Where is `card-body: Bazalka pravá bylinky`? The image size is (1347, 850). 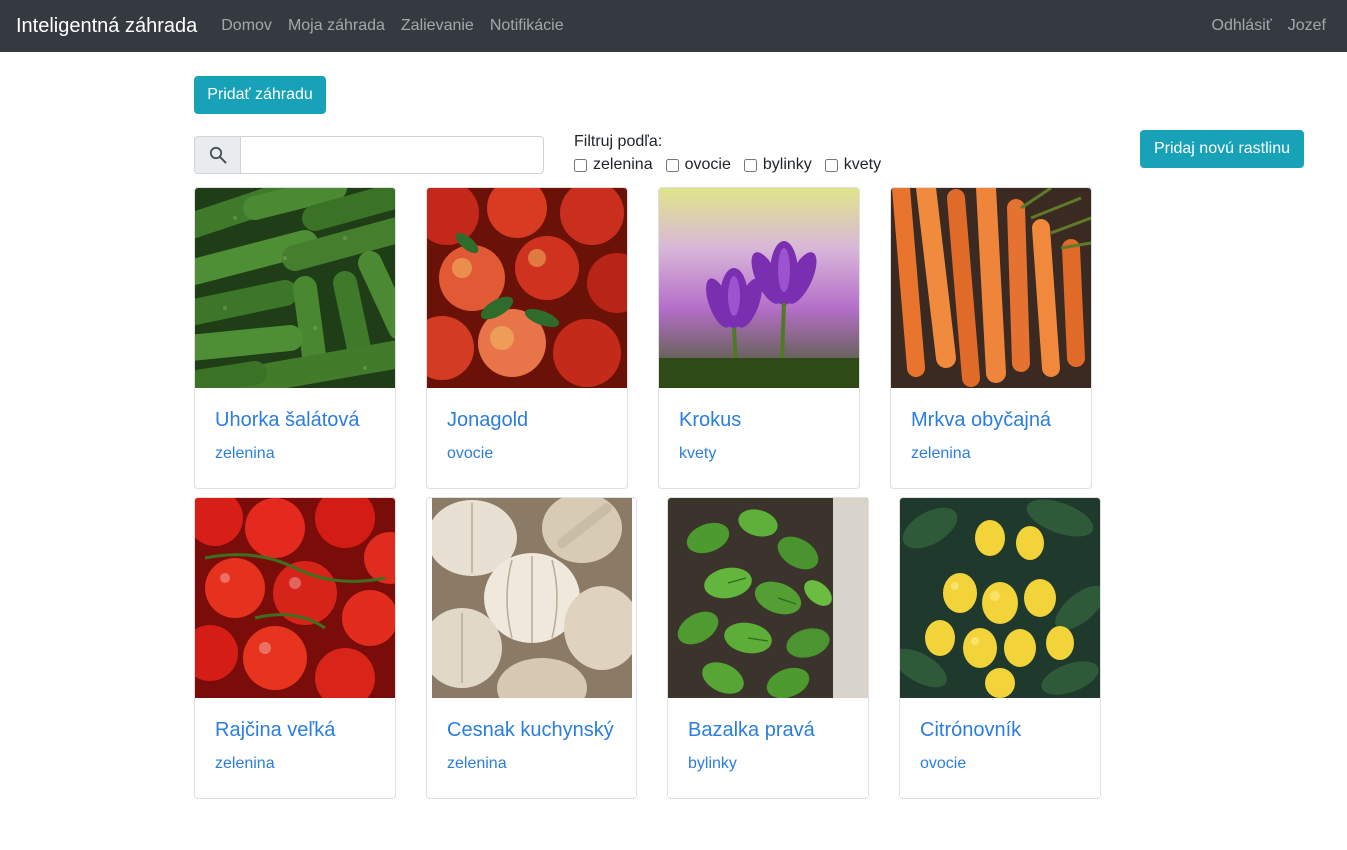 card-body: Bazalka pravá bylinky is located at coordinates (768, 746).